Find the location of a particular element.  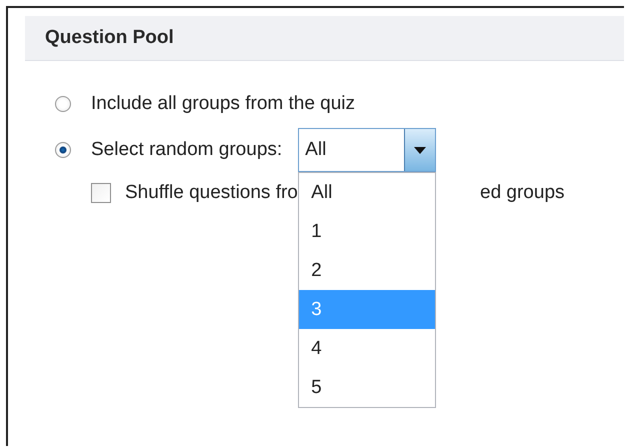

section-title: Question Pool is located at coordinates (109, 38).